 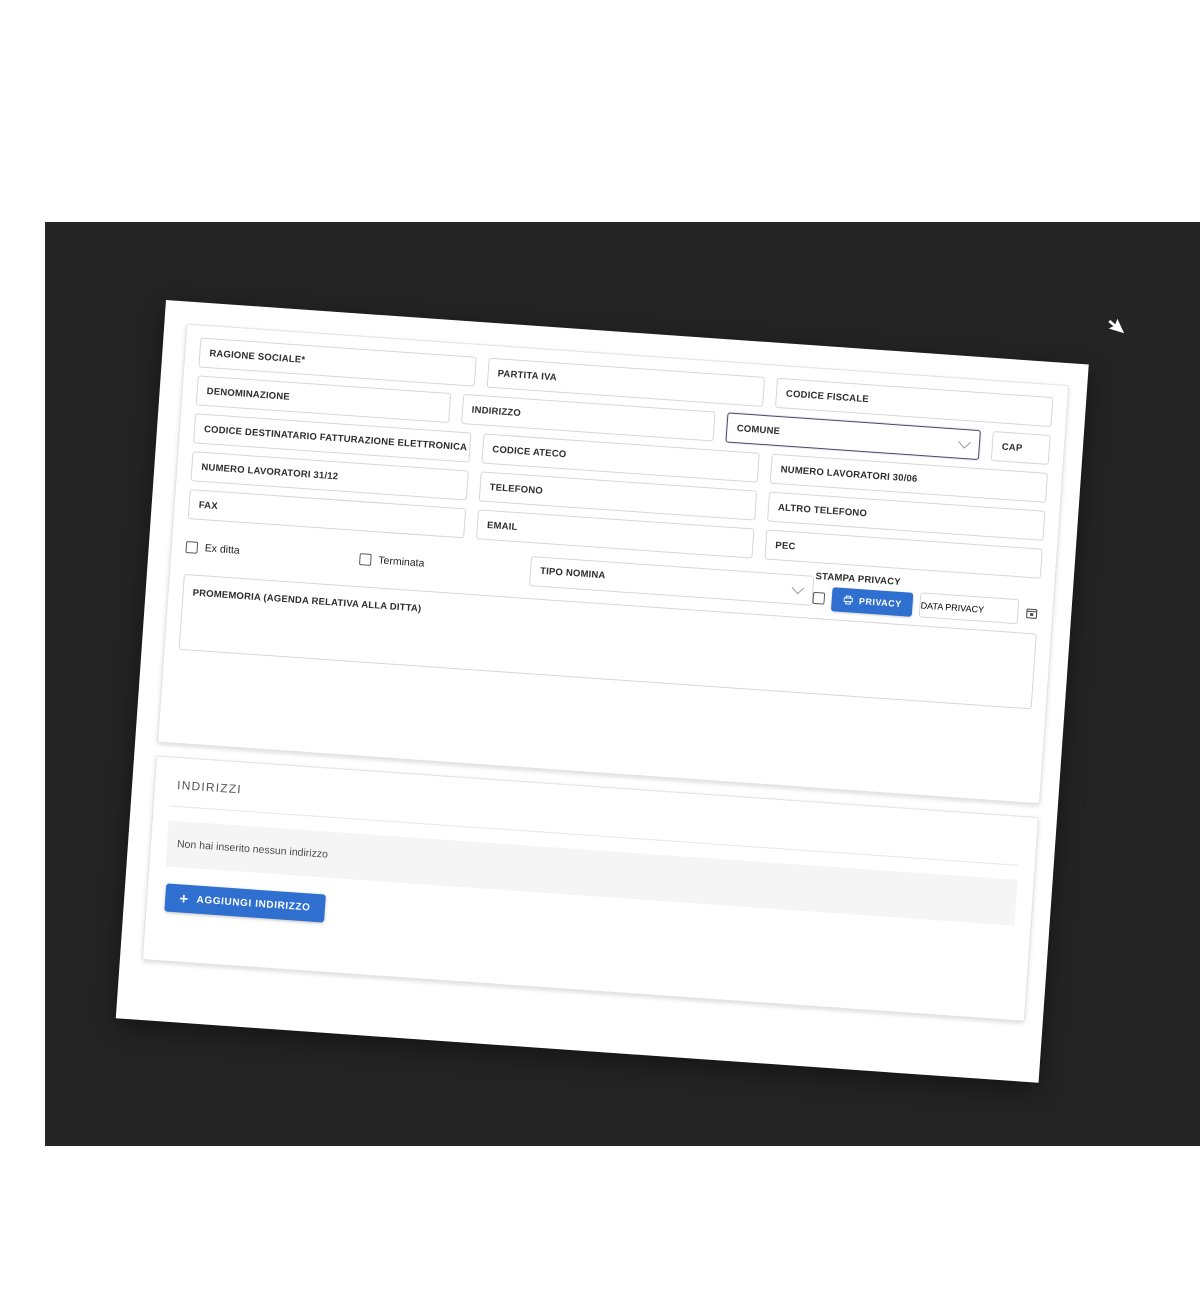 I want to click on field-data-privacy: DATA PRIVACY, so click(x=969, y=608).